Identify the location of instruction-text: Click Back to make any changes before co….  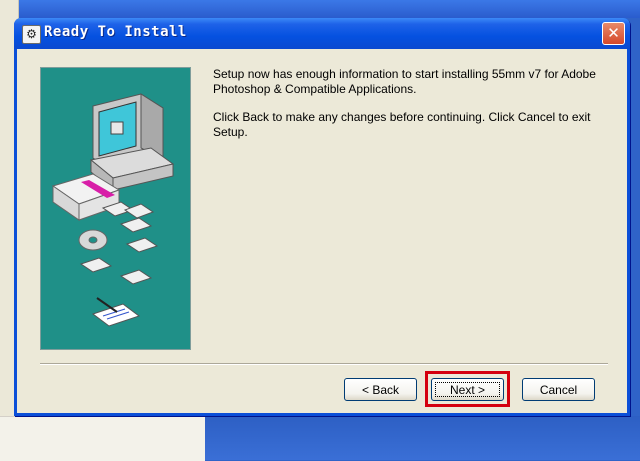
(402, 124).